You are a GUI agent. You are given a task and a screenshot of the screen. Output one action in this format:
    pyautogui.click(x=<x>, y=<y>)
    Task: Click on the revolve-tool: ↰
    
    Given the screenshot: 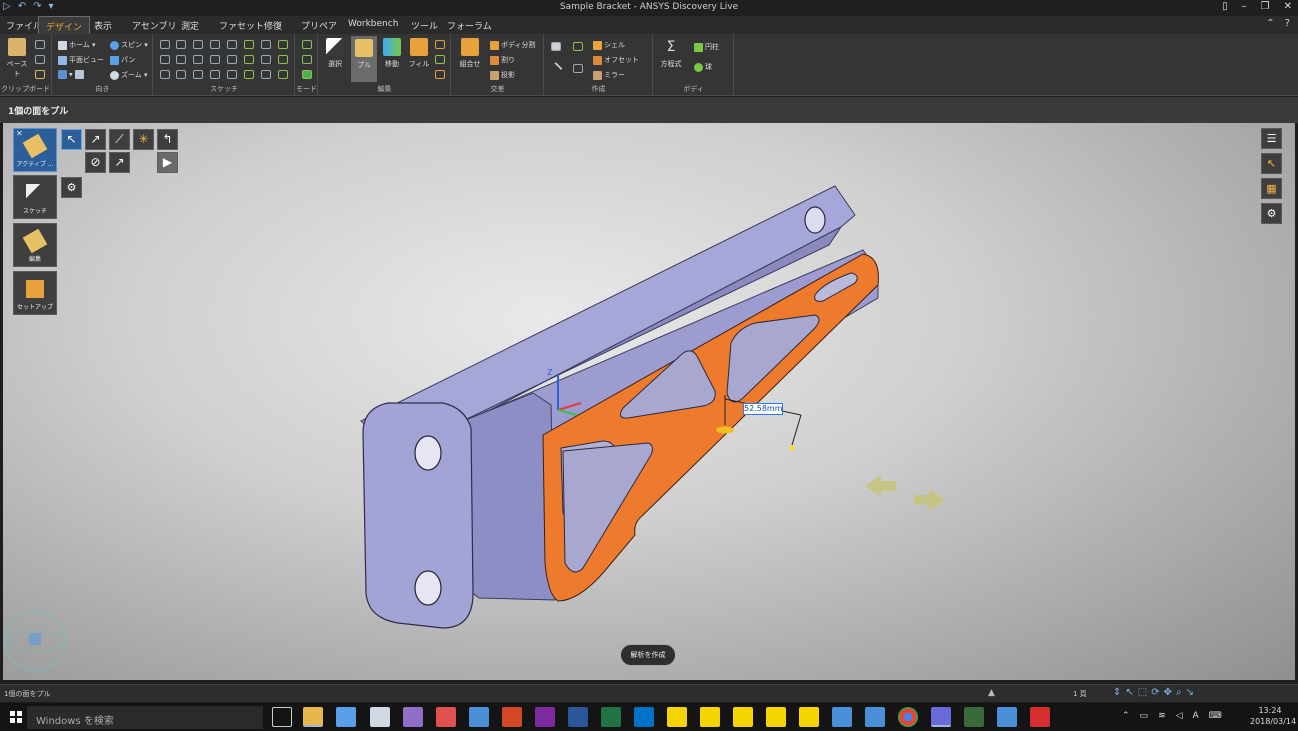 What is the action you would take?
    pyautogui.click(x=167, y=139)
    